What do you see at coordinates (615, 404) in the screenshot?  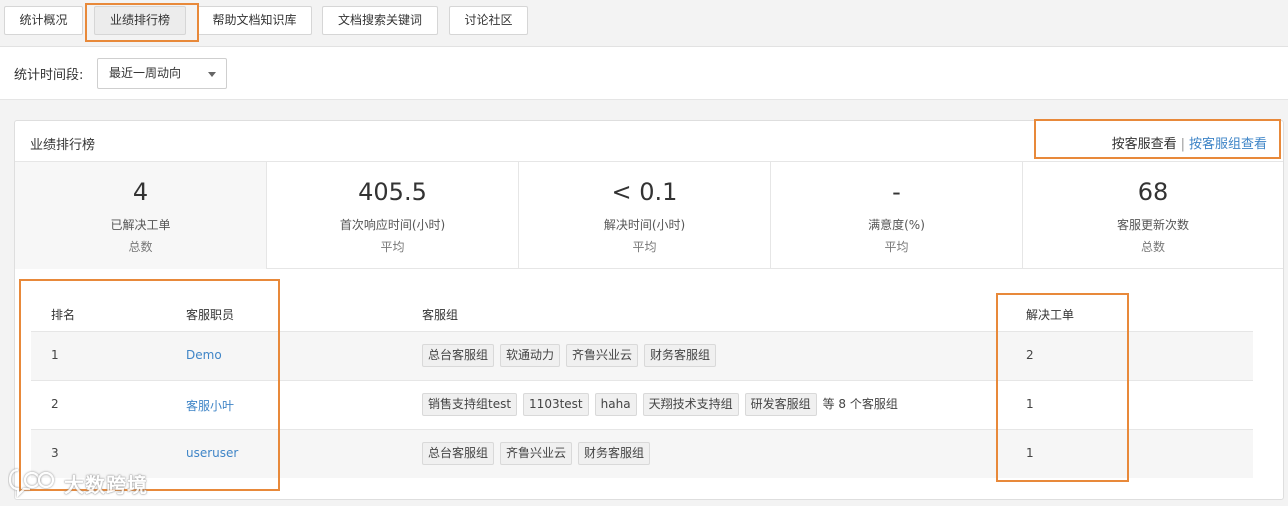 I see `group-tag: haha` at bounding box center [615, 404].